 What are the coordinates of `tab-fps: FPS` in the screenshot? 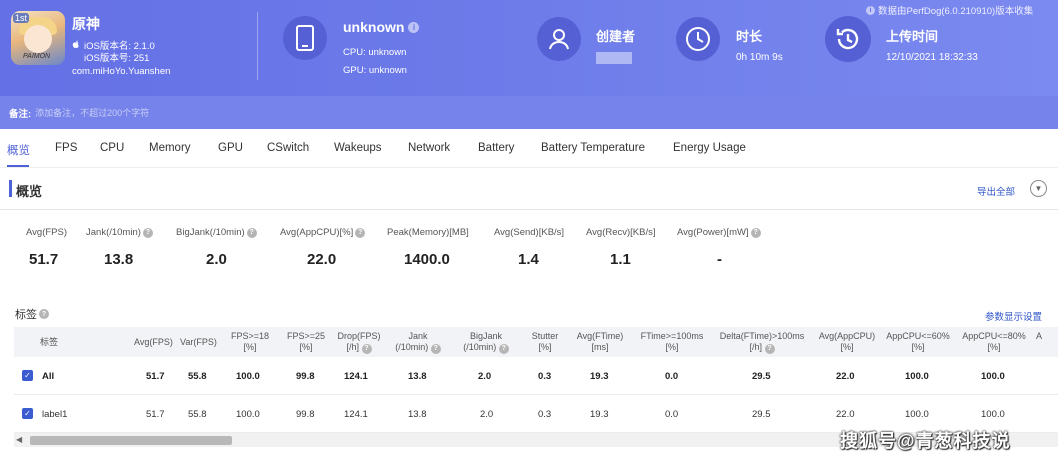 It's located at (66, 148).